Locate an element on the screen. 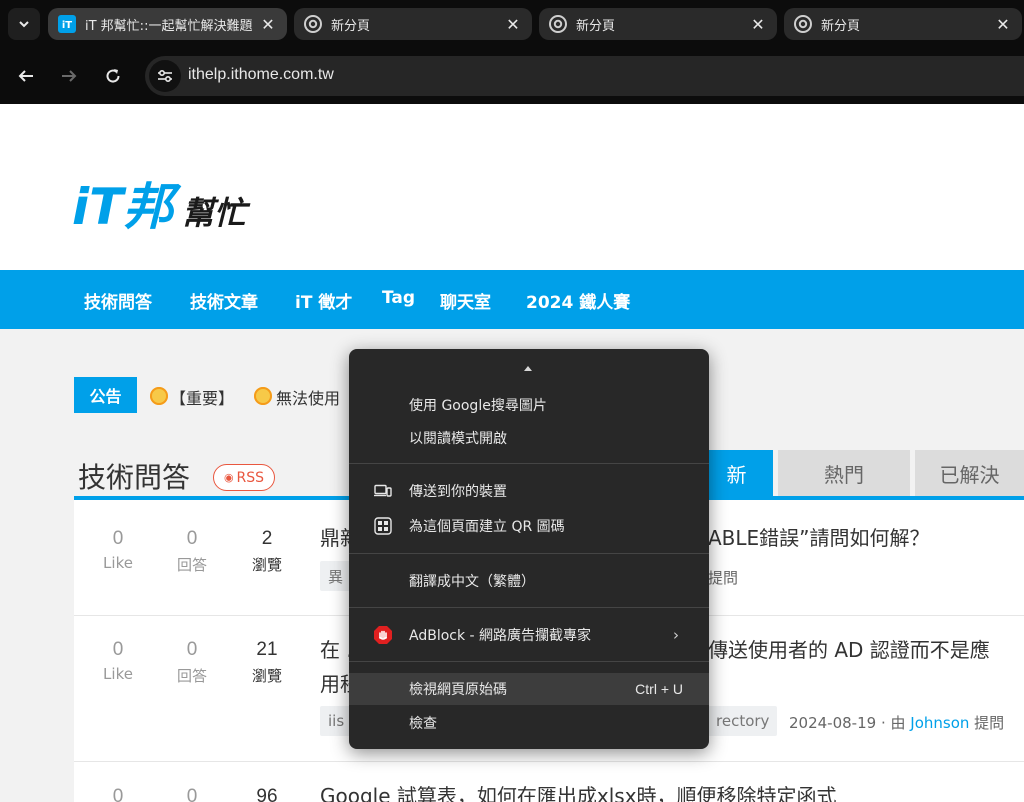 The image size is (1024, 802). tab-search-button is located at coordinates (24, 24).